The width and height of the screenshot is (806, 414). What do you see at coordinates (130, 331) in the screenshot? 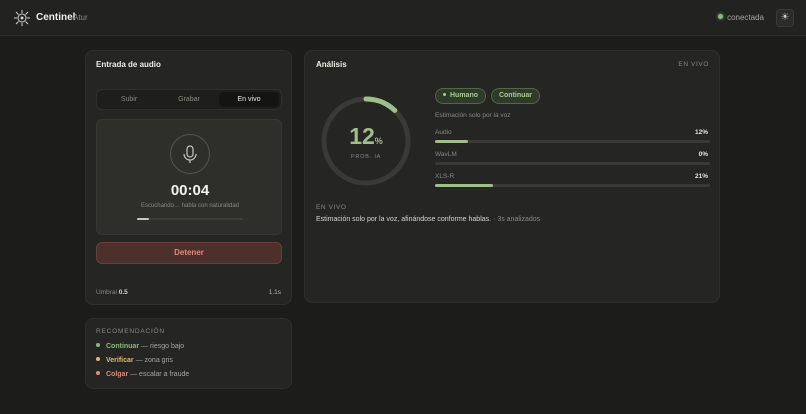
I see `recommendation-title: RECOMENDACIÓN` at bounding box center [130, 331].